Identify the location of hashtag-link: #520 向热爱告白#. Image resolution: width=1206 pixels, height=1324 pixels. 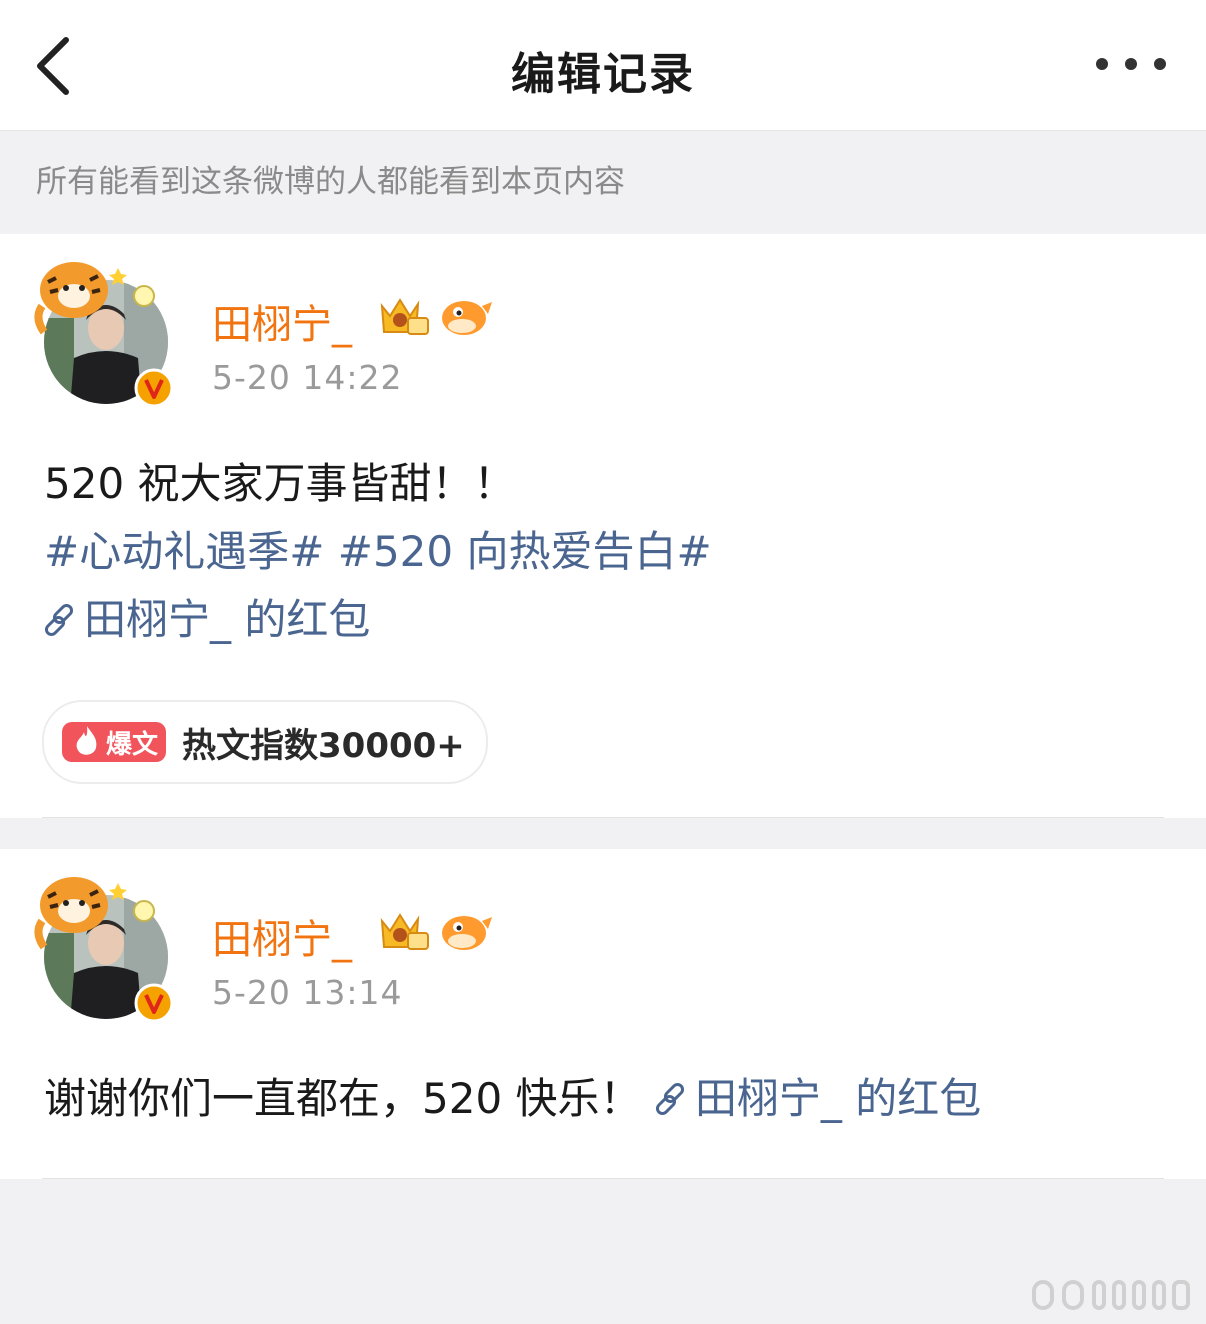
(525, 551).